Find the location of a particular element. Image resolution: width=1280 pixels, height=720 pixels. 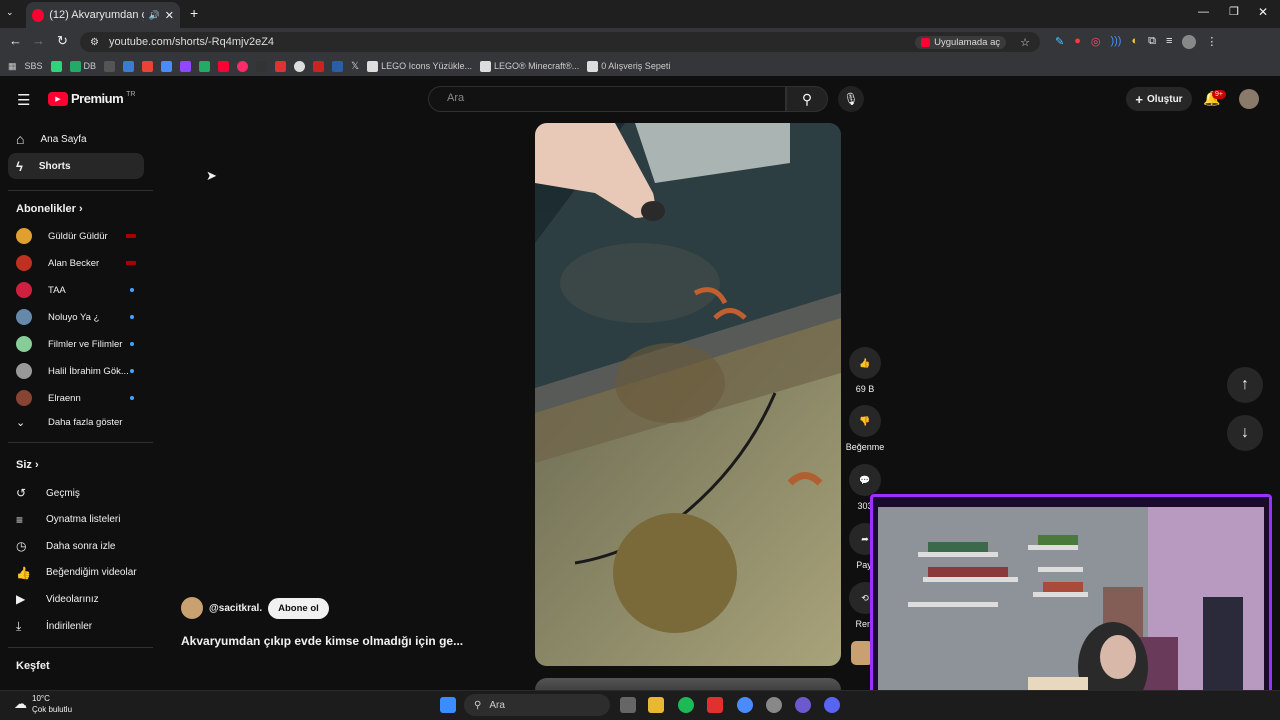

tab-strip: ⌄ (12) Akvaryumdan çıkıp evd 🔊 ✕ + — ❐ ✕ is located at coordinates (640, 14).